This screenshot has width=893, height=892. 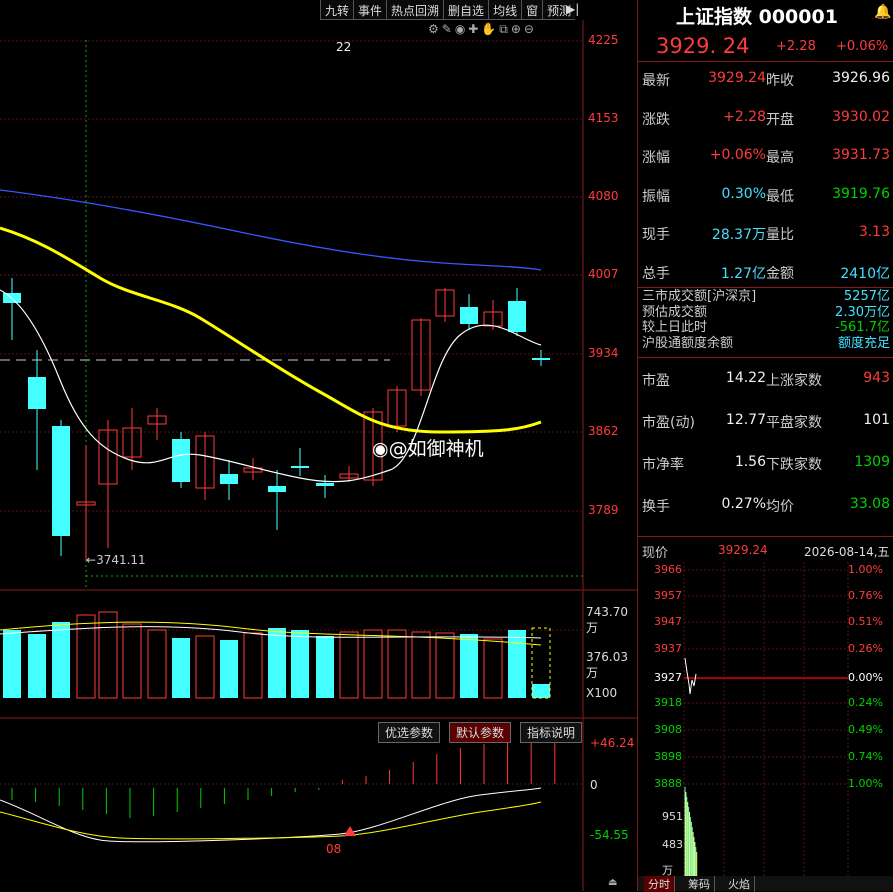 What do you see at coordinates (765, 89) in the screenshot?
I see `quote-row: 最新 3929.24 昨收 3926.96` at bounding box center [765, 89].